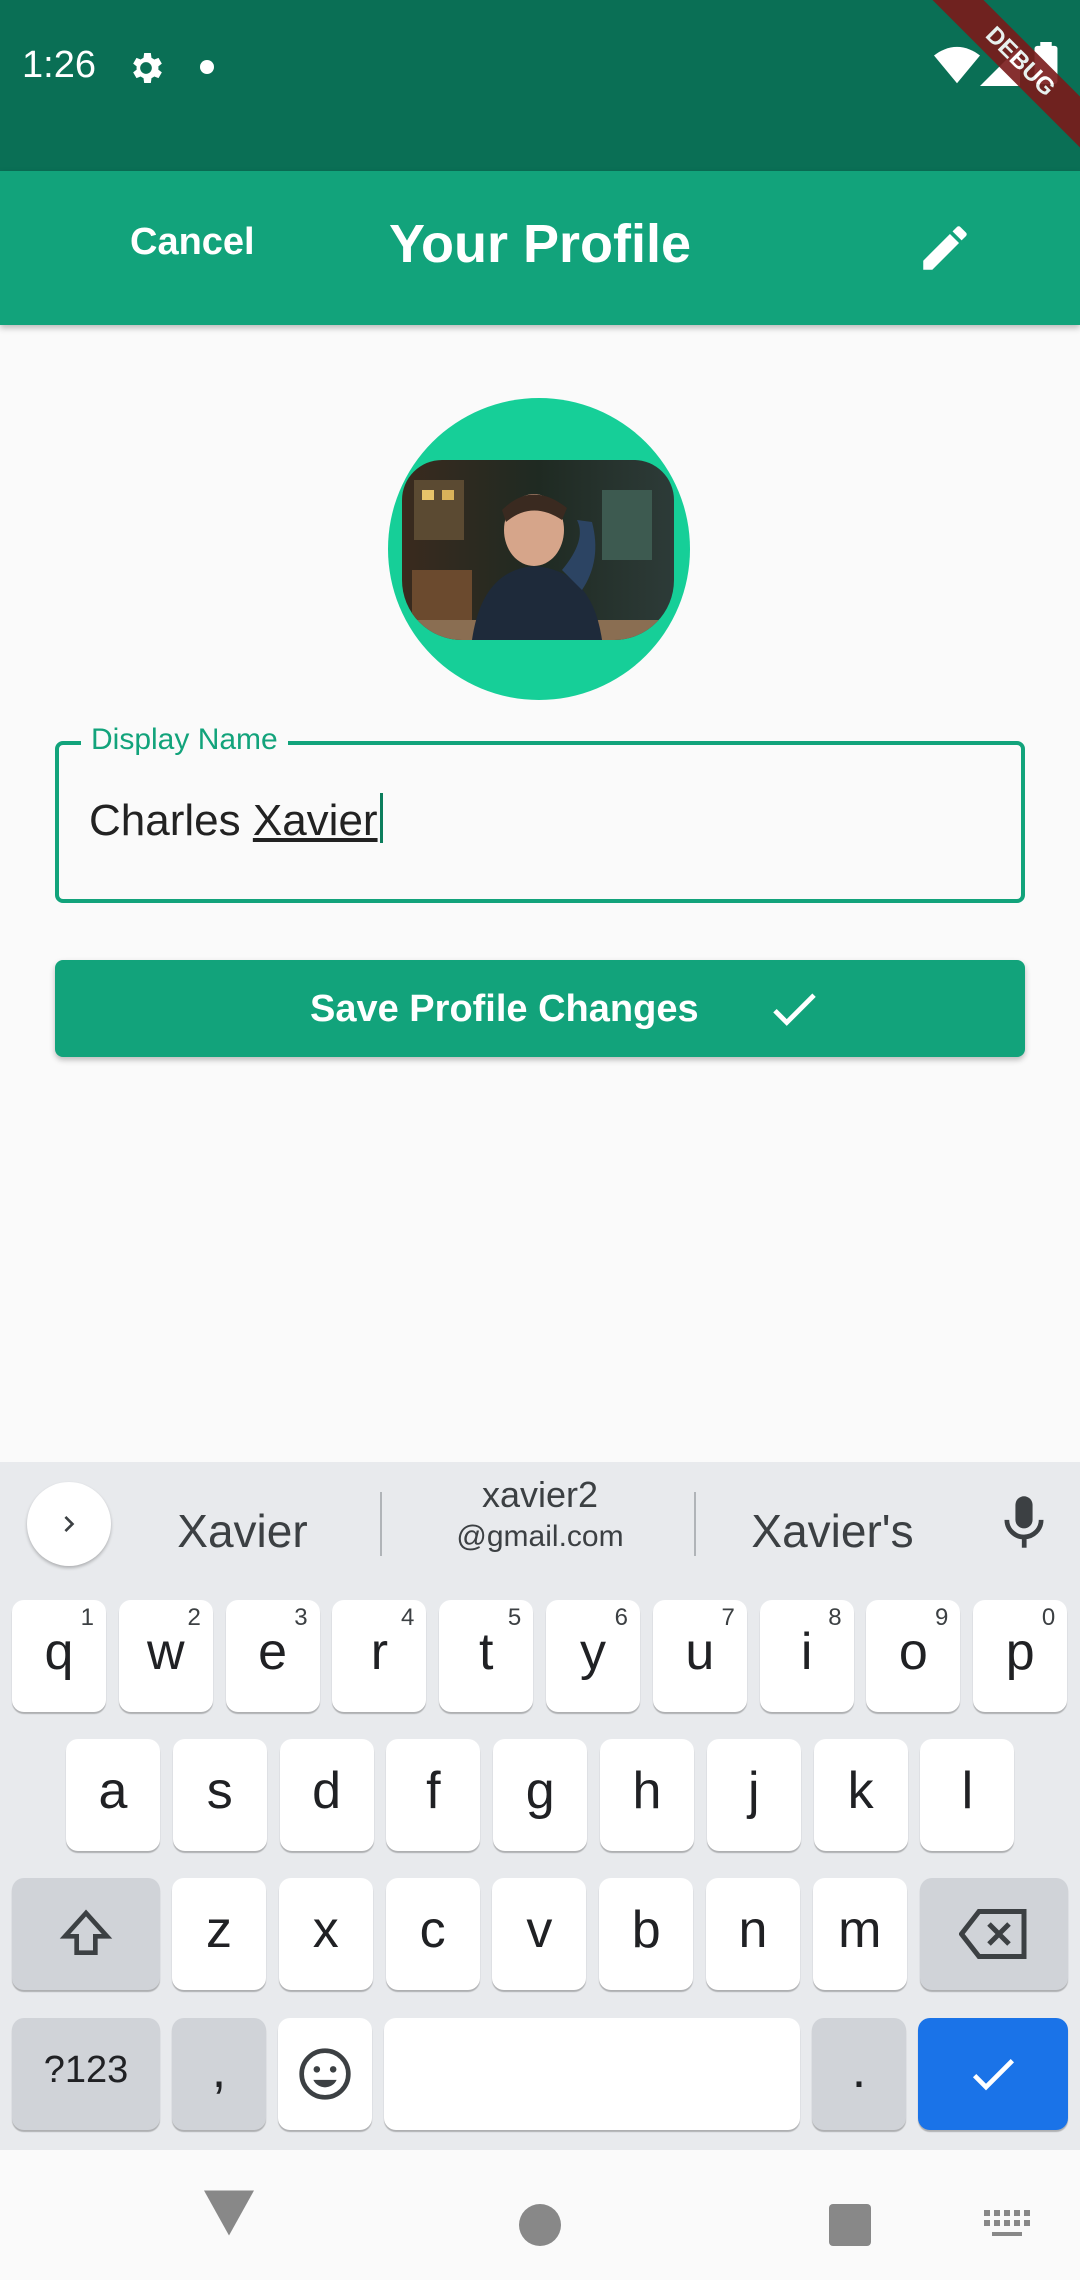 This screenshot has width=1080, height=2280. Describe the element at coordinates (540, 1536) in the screenshot. I see `suggestion-2-line2: @gmail.com` at that location.